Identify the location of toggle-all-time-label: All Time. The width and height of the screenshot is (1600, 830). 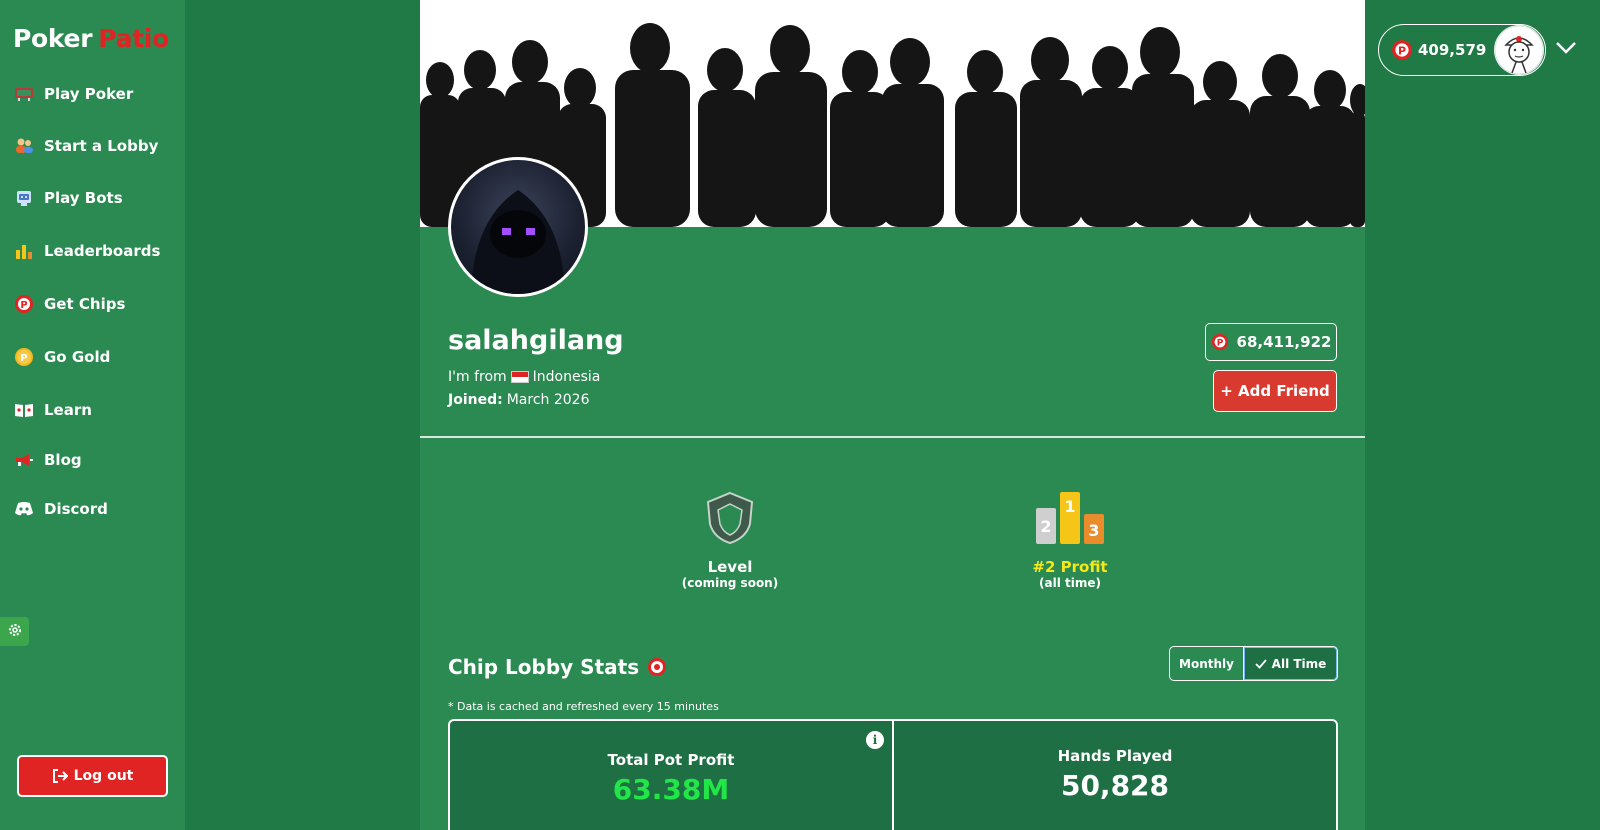
(1299, 663).